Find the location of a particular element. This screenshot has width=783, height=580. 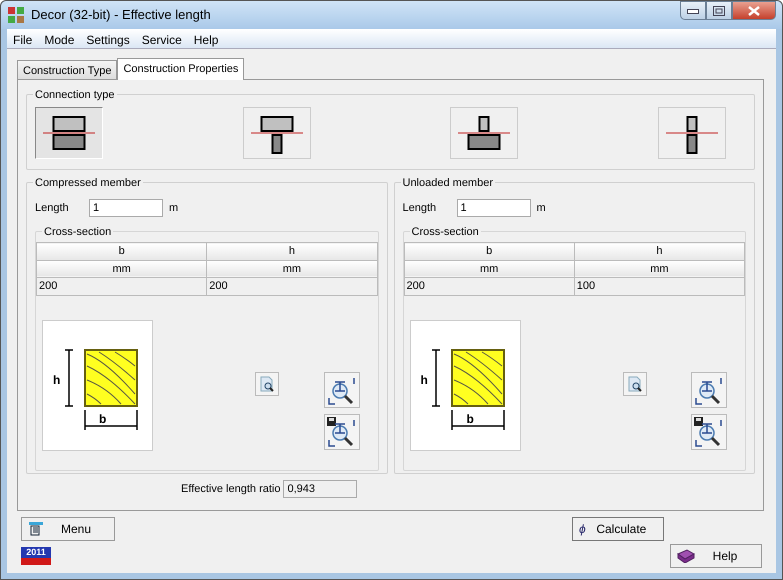

group-label: Connection type is located at coordinates (74, 95).